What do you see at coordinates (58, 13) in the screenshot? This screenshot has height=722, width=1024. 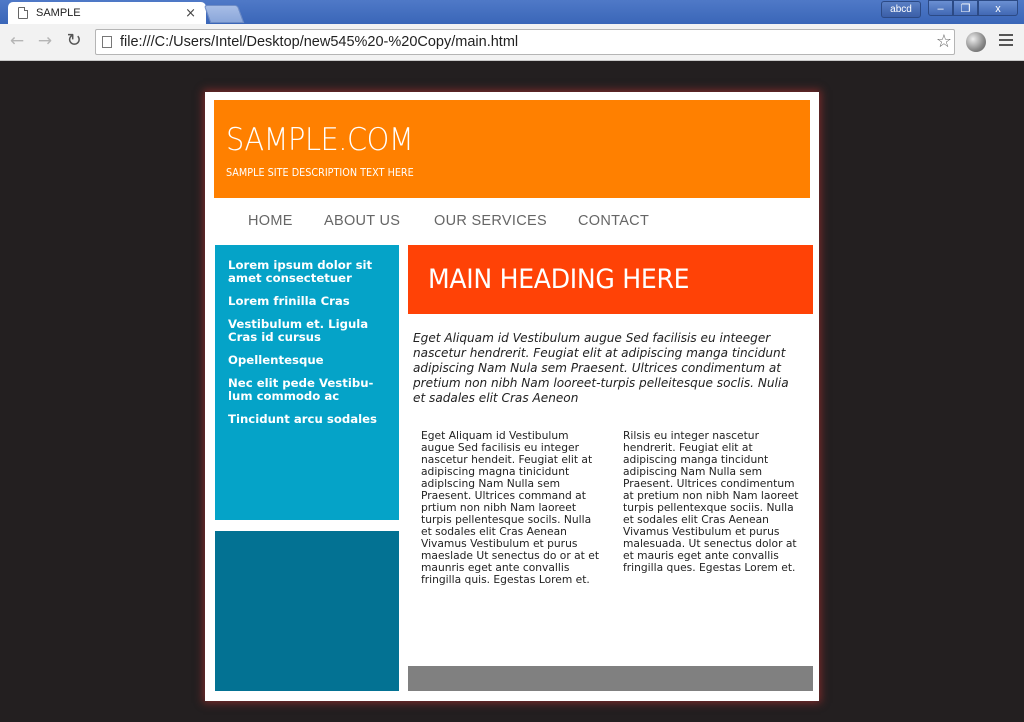 I see `tab-title: SAMPLE` at bounding box center [58, 13].